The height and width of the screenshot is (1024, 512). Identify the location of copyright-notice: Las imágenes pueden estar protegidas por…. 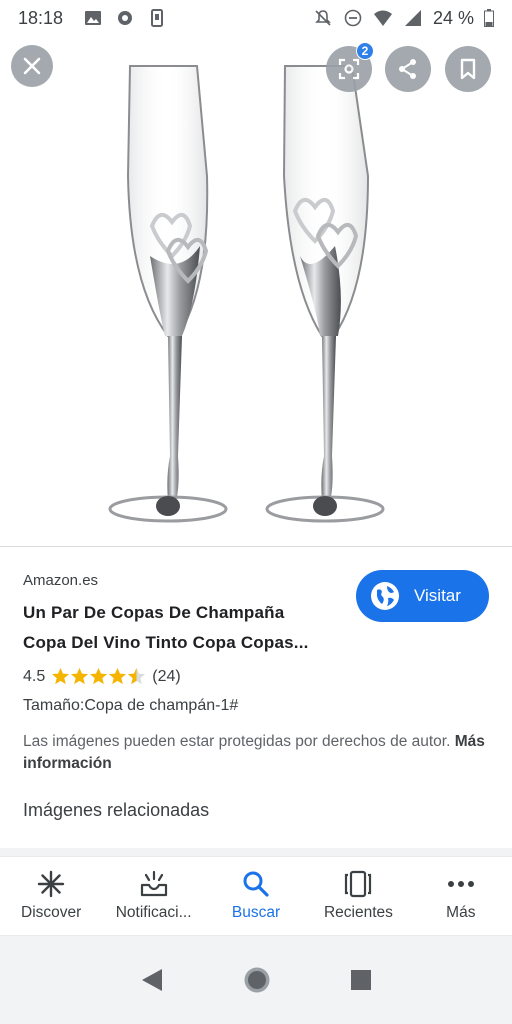
(258, 753).